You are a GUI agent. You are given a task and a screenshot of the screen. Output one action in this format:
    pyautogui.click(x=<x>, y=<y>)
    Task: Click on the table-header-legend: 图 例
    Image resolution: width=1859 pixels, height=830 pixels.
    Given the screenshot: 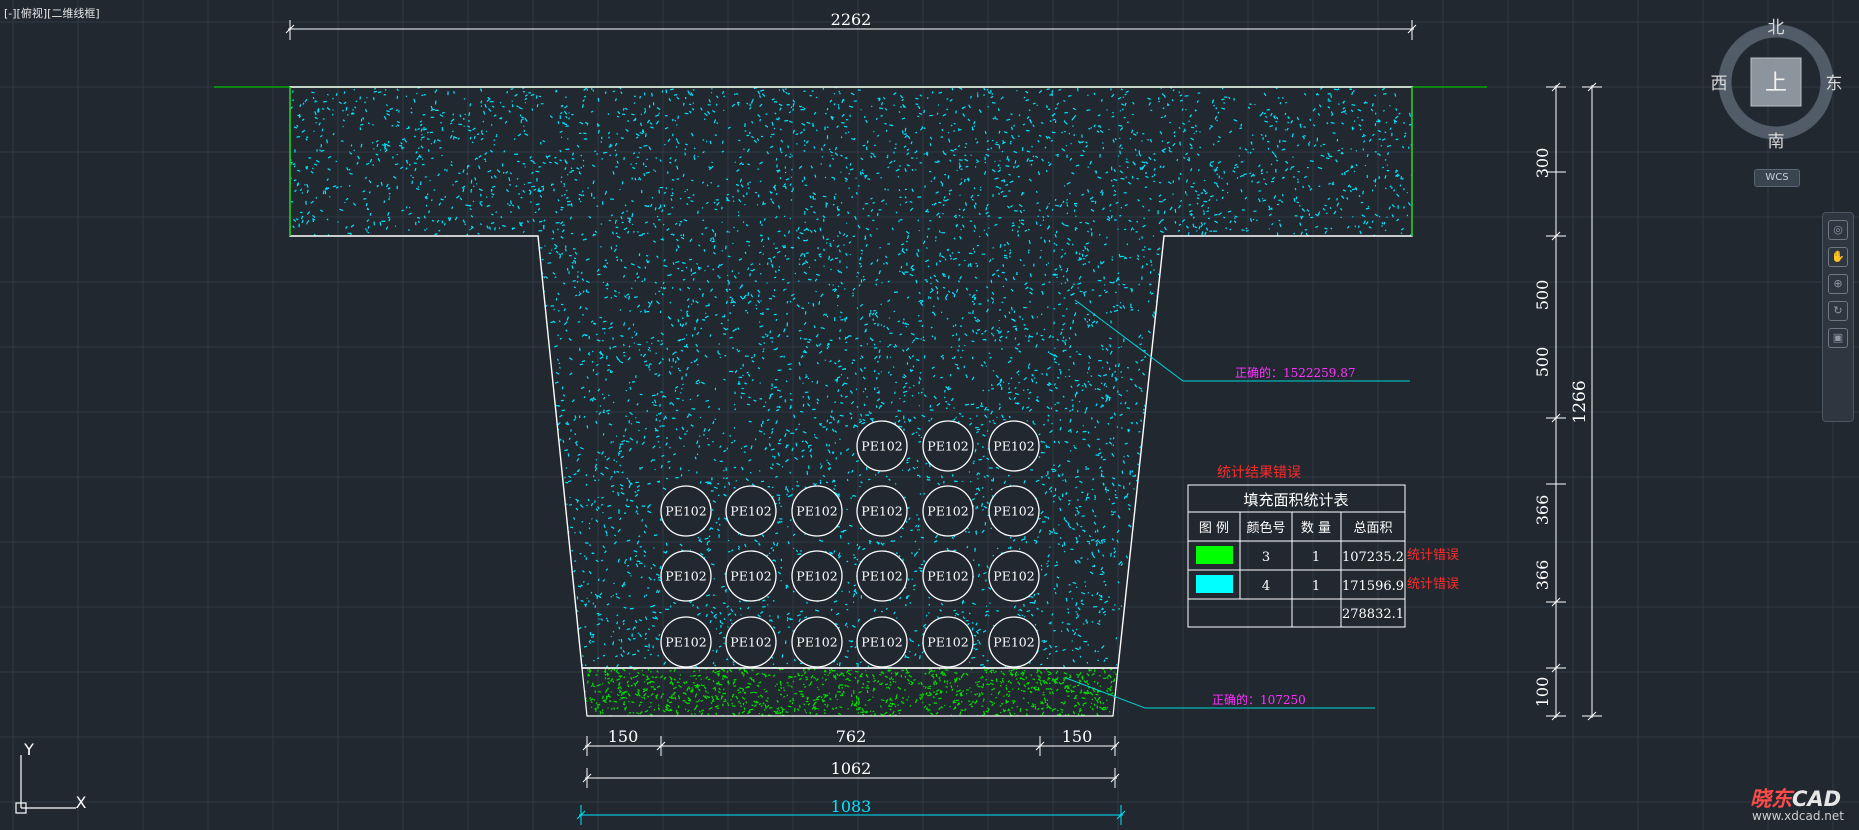 What is the action you would take?
    pyautogui.click(x=1214, y=528)
    